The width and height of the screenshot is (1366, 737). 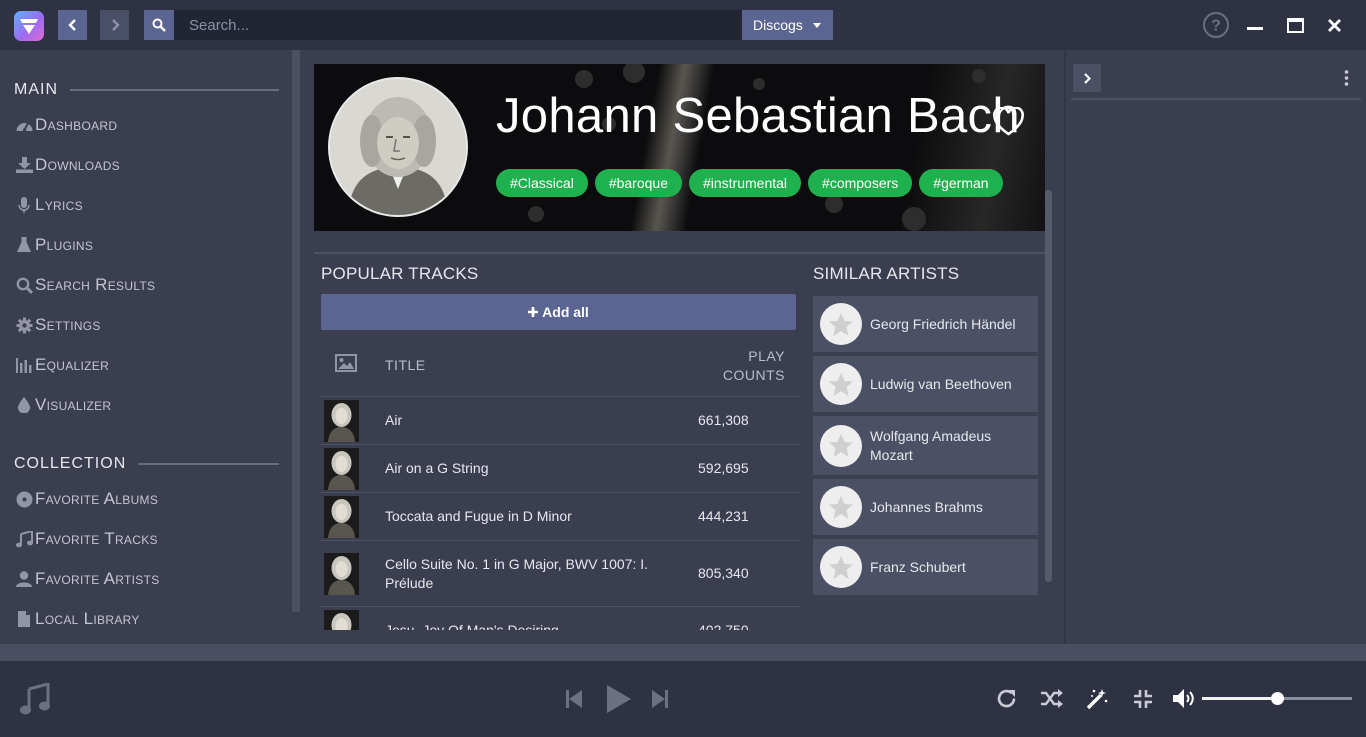 What do you see at coordinates (925, 567) in the screenshot?
I see `similar-artist-item: Franz Schubert` at bounding box center [925, 567].